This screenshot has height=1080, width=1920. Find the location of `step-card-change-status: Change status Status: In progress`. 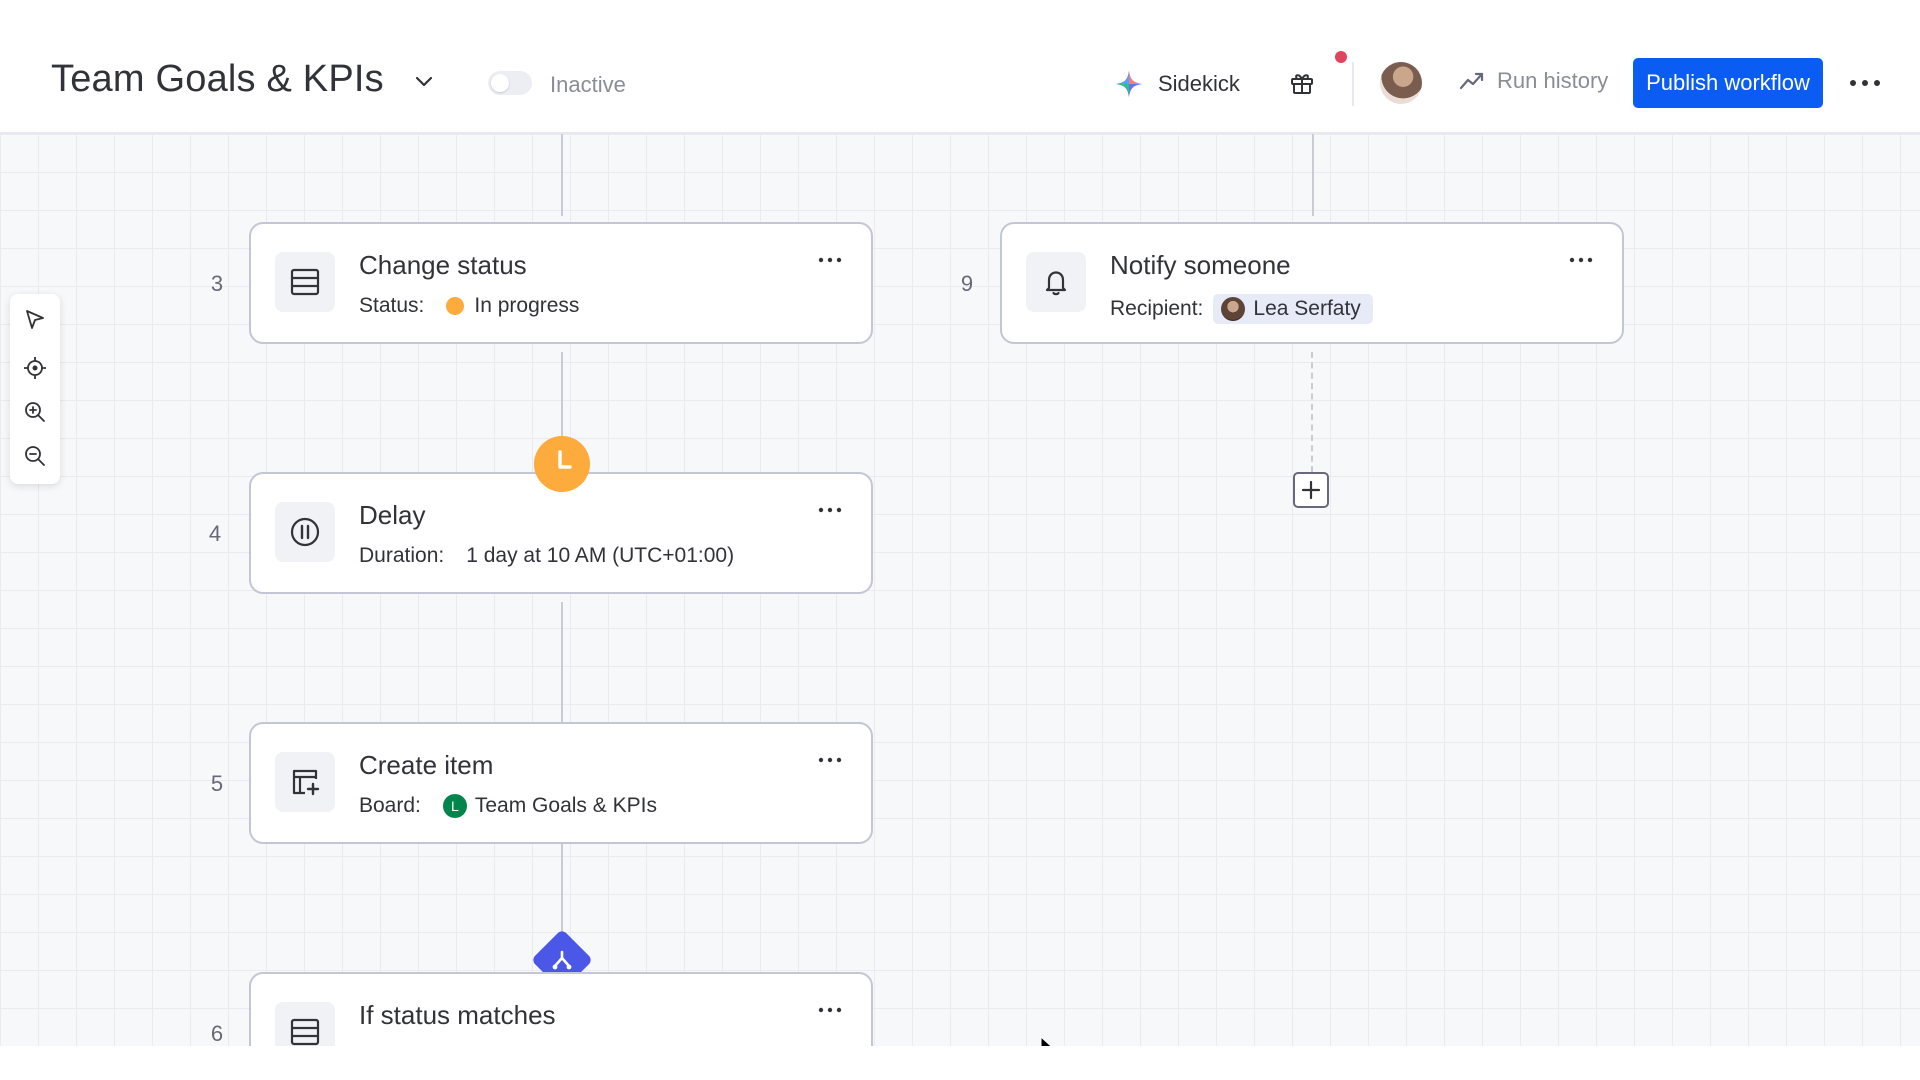

step-card-change-status: Change status Status: In progress is located at coordinates (561, 283).